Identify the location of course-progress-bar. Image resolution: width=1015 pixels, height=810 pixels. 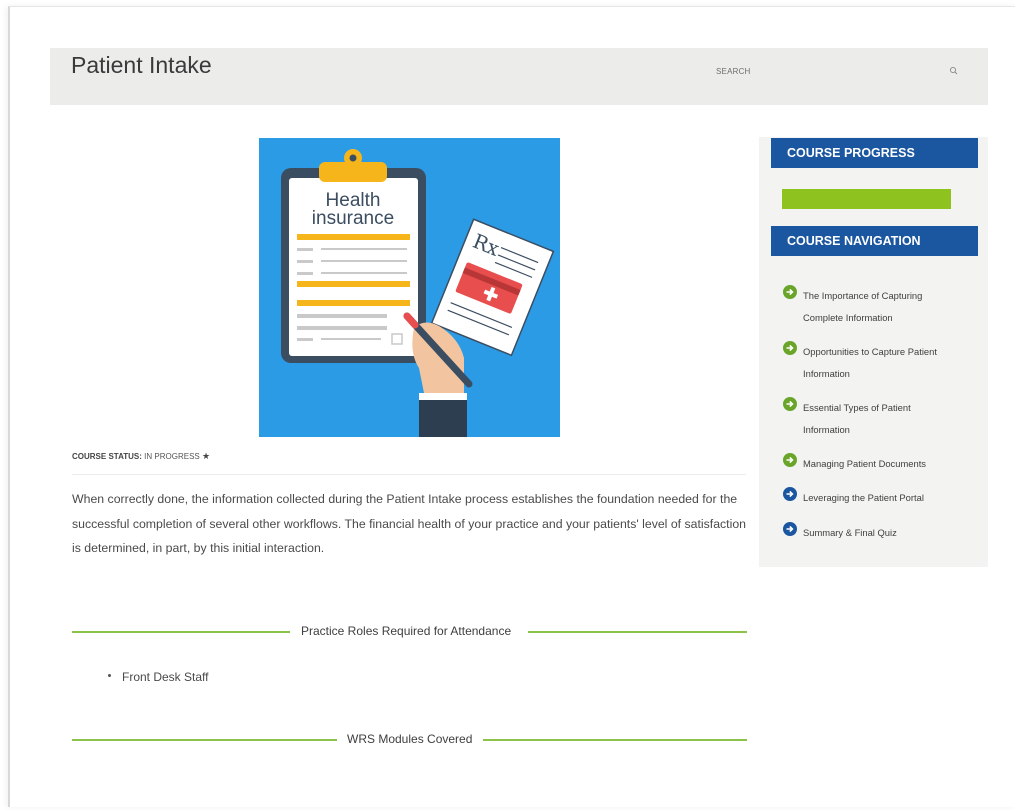
(866, 199).